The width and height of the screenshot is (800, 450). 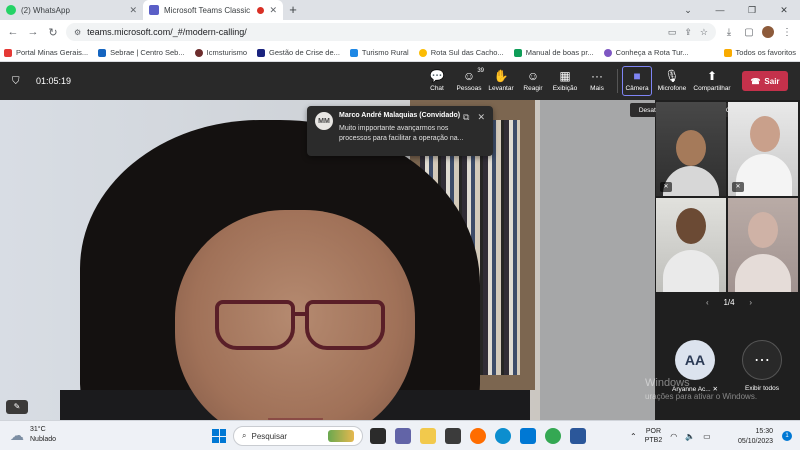 What do you see at coordinates (403, 436) in the screenshot?
I see `teams-chat-icon` at bounding box center [403, 436].